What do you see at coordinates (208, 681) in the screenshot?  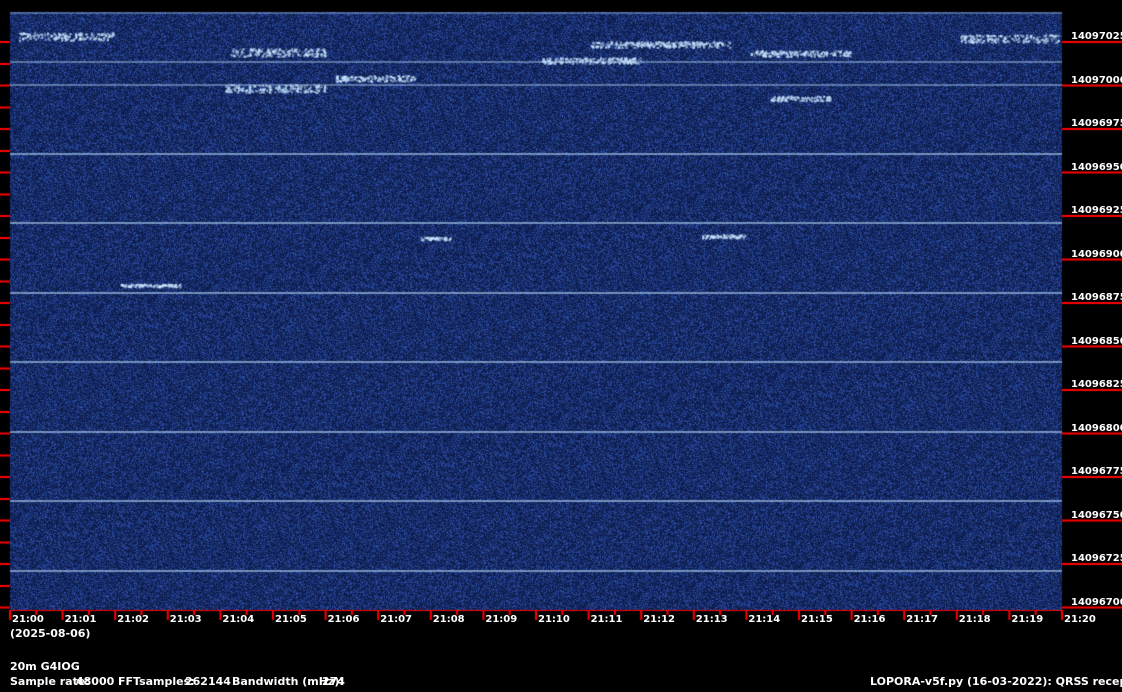 I see `fft-samples-value: 262144` at bounding box center [208, 681].